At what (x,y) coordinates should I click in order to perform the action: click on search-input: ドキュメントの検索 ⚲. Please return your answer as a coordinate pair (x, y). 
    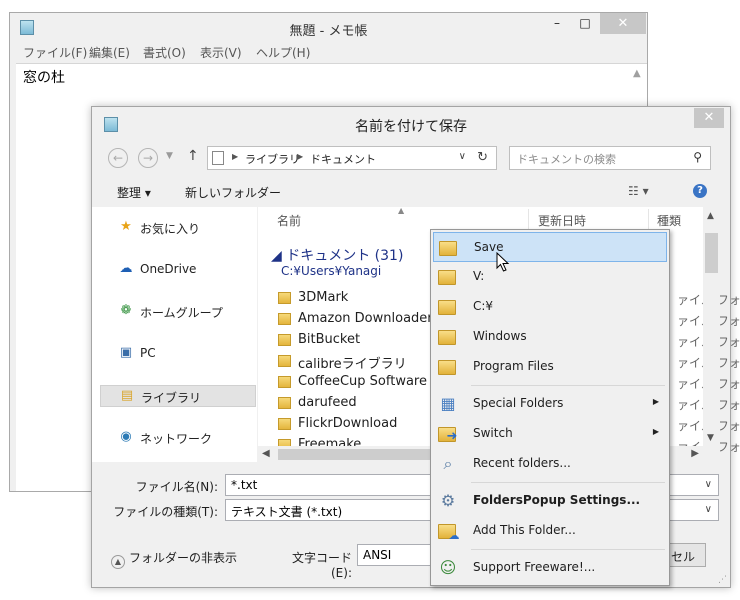
    Looking at the image, I should click on (610, 158).